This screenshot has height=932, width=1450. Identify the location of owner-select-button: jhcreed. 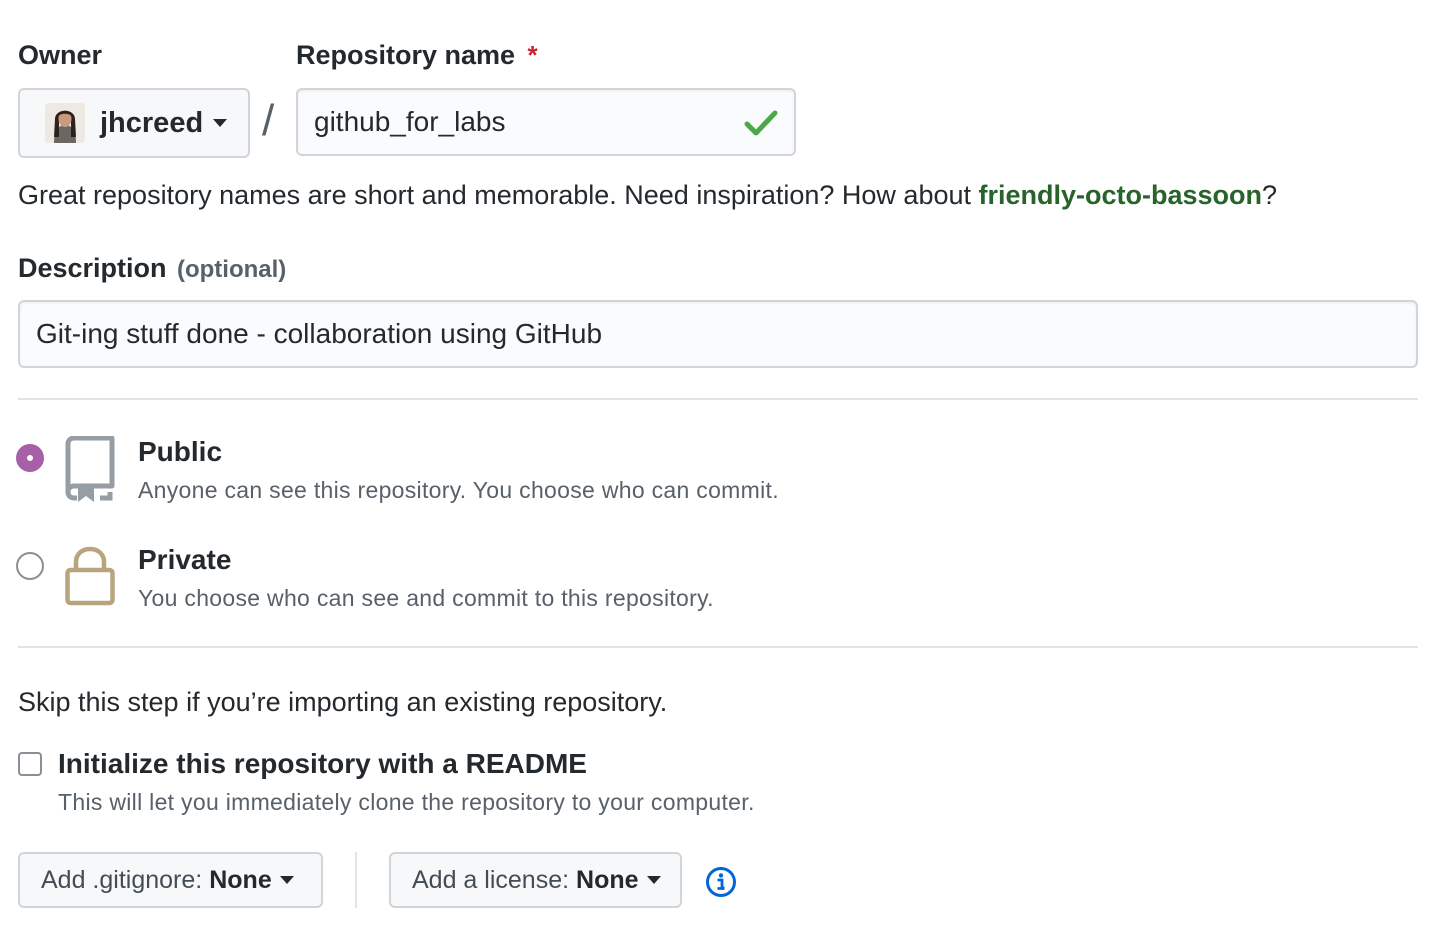
(134, 123).